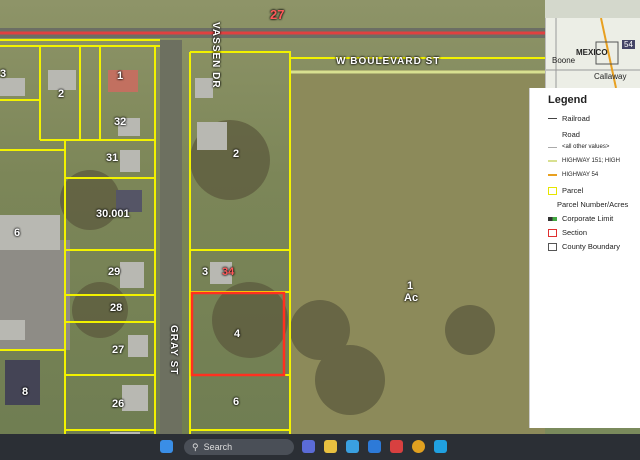  Describe the element at coordinates (330, 446) in the screenshot. I see `file-explorer-icon` at that location.